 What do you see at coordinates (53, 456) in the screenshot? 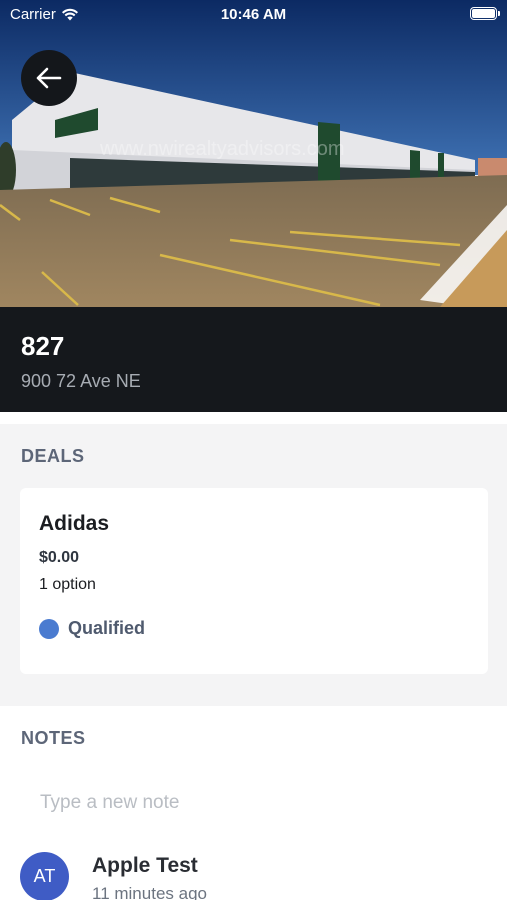
I see `deals-heading: DEALS` at bounding box center [53, 456].